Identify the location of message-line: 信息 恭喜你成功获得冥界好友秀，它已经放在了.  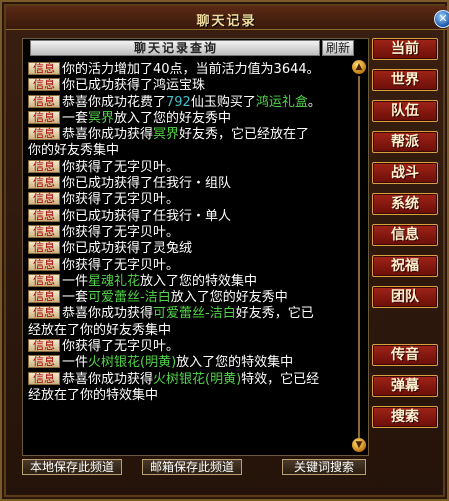
(190, 135).